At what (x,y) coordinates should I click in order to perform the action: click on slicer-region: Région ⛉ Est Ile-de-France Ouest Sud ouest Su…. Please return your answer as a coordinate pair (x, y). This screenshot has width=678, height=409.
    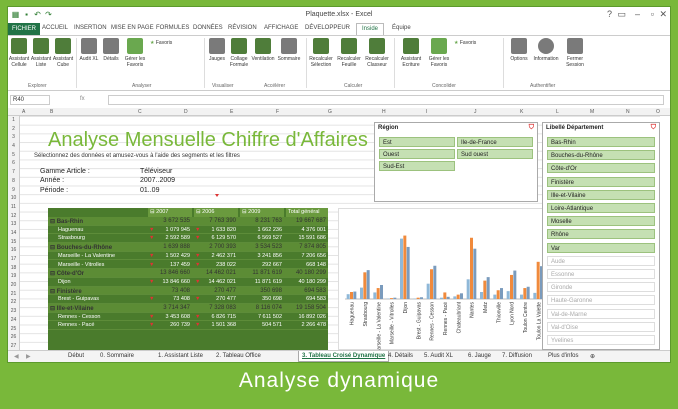
    Looking at the image, I should click on (456, 162).